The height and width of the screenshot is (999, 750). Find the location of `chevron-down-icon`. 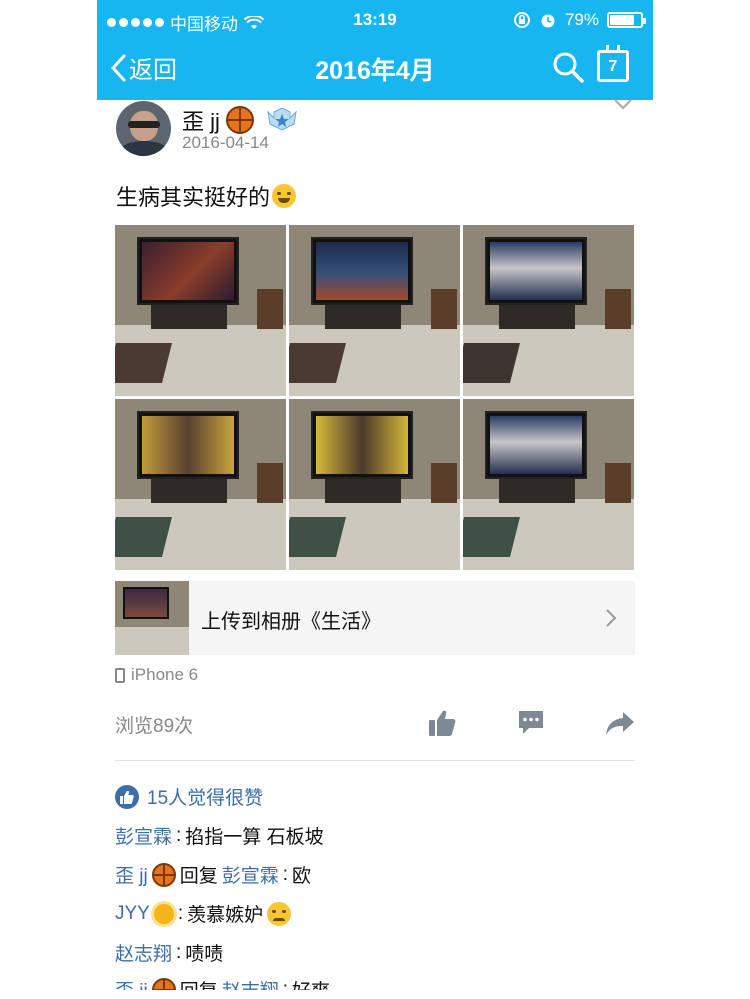

chevron-down-icon is located at coordinates (623, 104).